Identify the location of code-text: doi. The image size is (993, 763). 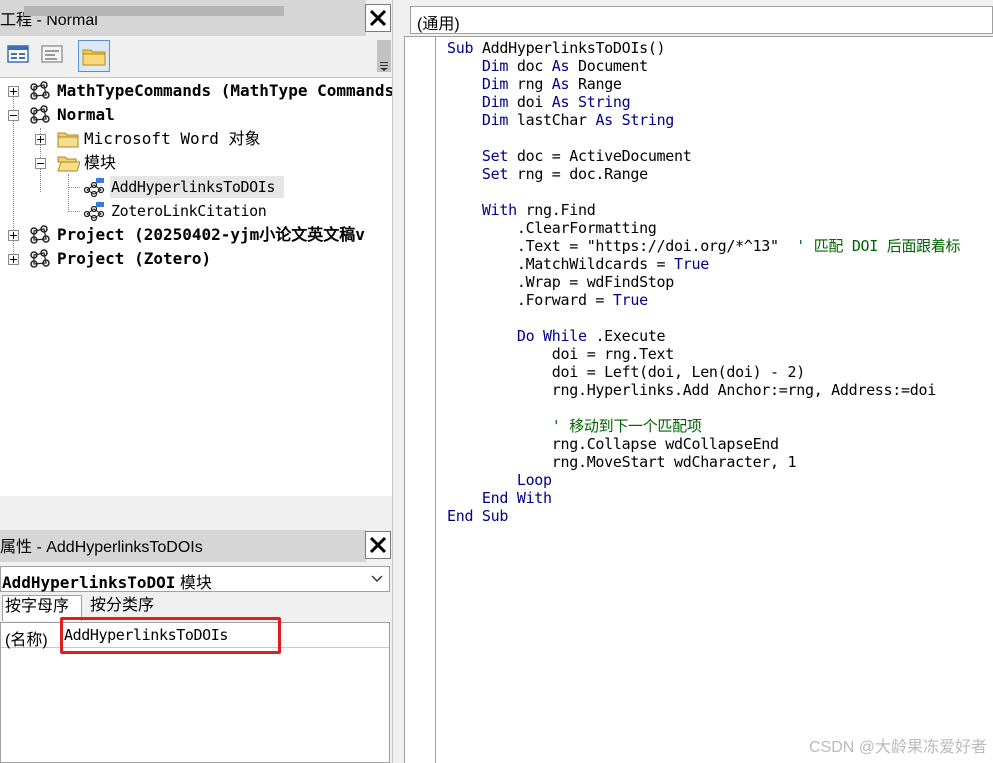
(534, 102).